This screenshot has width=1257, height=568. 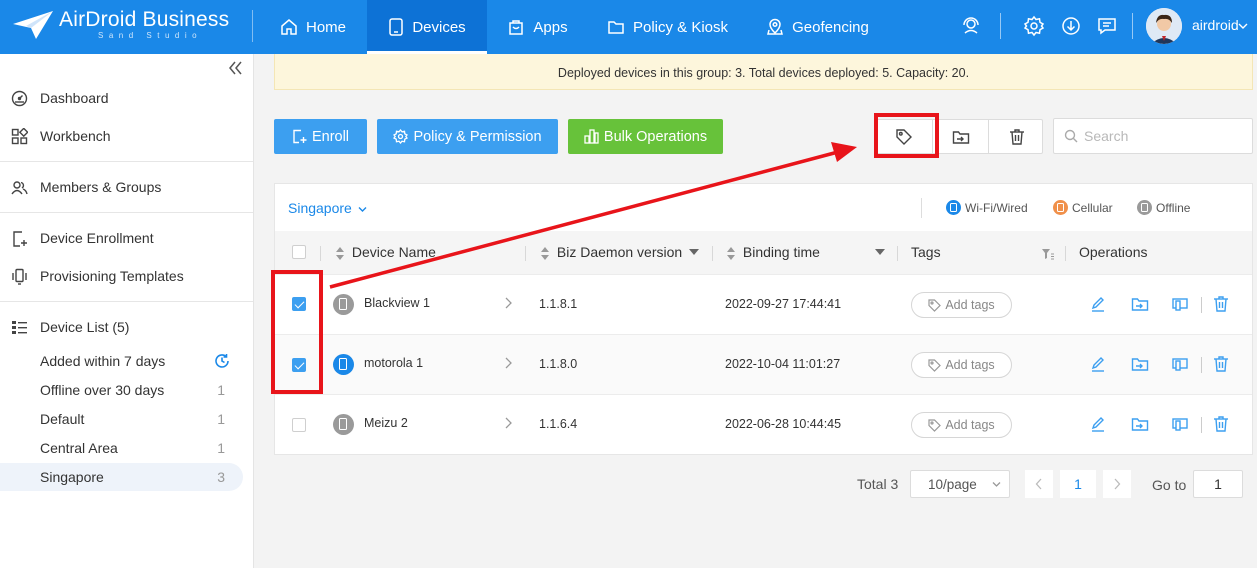 I want to click on header-operations: Operations, so click(x=1113, y=252).